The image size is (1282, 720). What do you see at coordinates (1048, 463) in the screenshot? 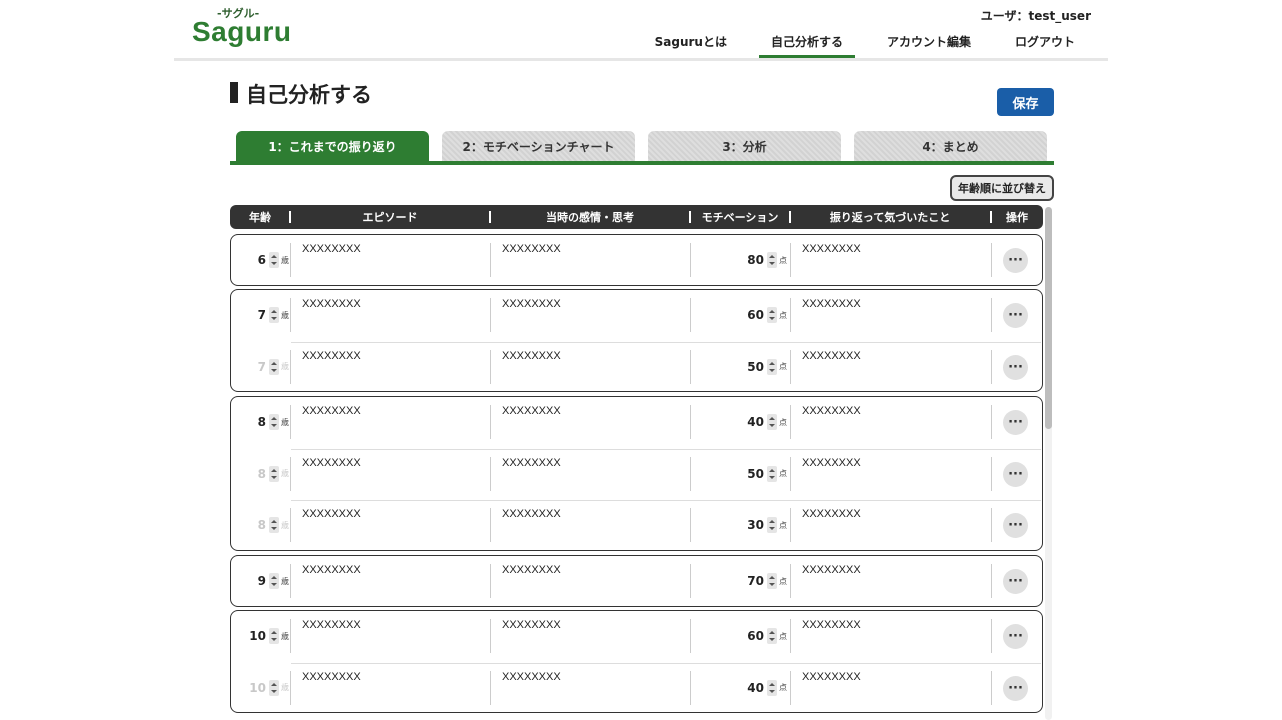
I see `table-scrollbar` at bounding box center [1048, 463].